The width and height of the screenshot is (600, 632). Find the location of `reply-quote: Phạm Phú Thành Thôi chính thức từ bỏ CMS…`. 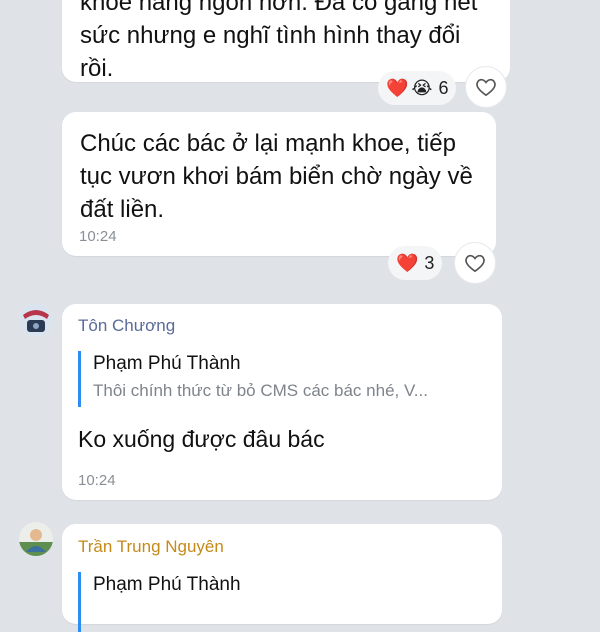

reply-quote: Phạm Phú Thành Thôi chính thức từ bỏ CMS… is located at coordinates (283, 379).